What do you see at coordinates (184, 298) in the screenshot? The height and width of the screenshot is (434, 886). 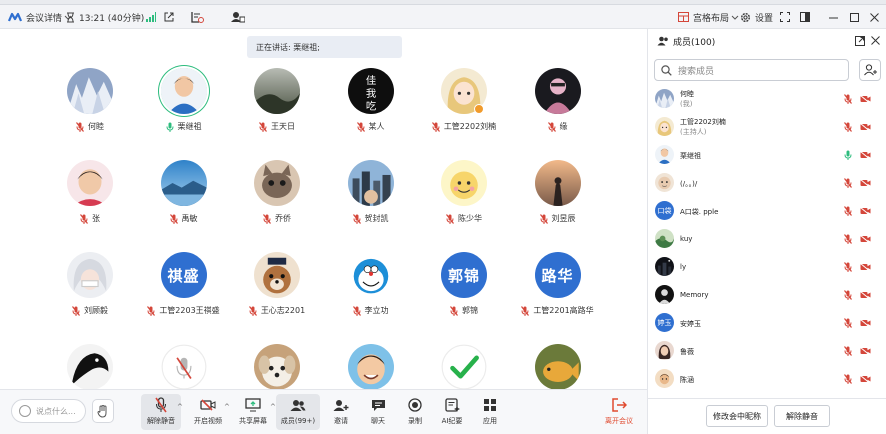 I see `participant-tile: 祺盛 工管2203王祺盛` at bounding box center [184, 298].